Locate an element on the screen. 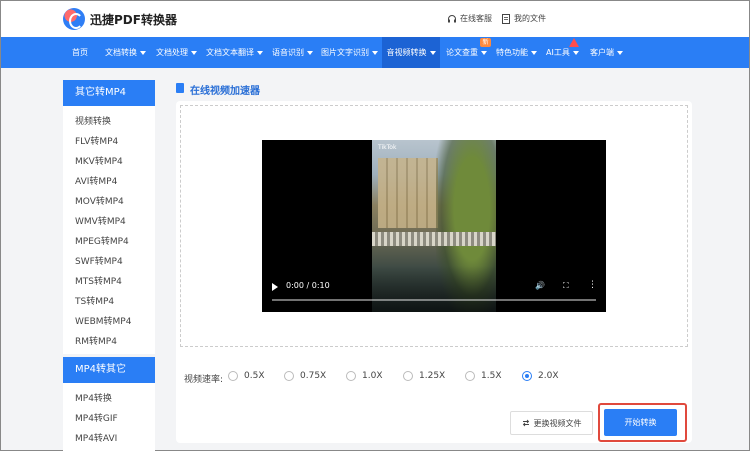 Image resolution: width=750 pixels, height=451 pixels. sidebar-item: MP4转GIF is located at coordinates (109, 419).